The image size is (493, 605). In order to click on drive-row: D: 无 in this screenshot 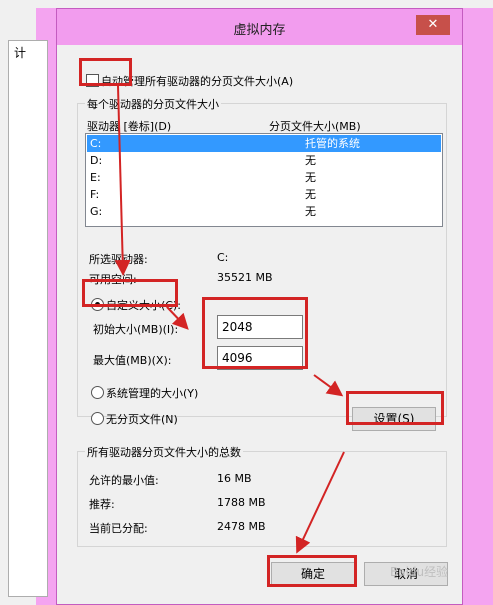, I will do `click(264, 160)`.